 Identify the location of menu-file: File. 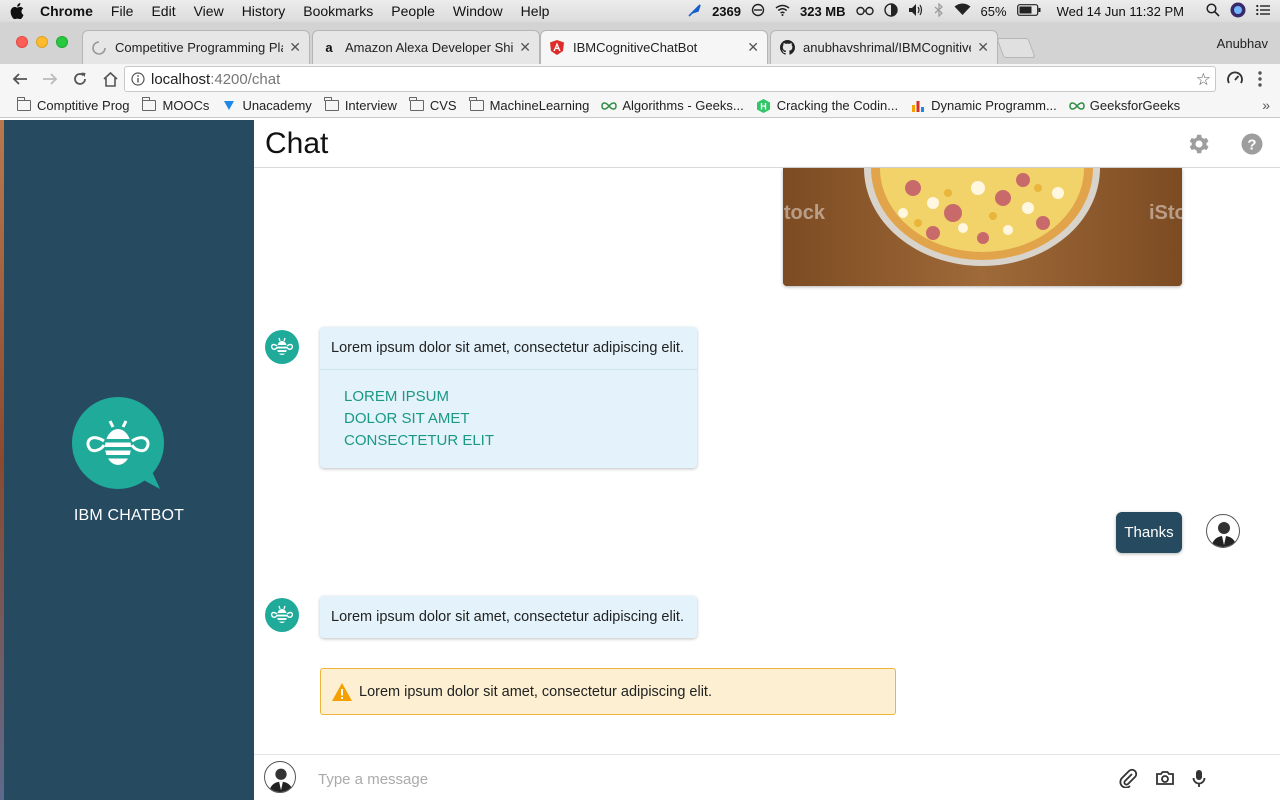
(122, 11).